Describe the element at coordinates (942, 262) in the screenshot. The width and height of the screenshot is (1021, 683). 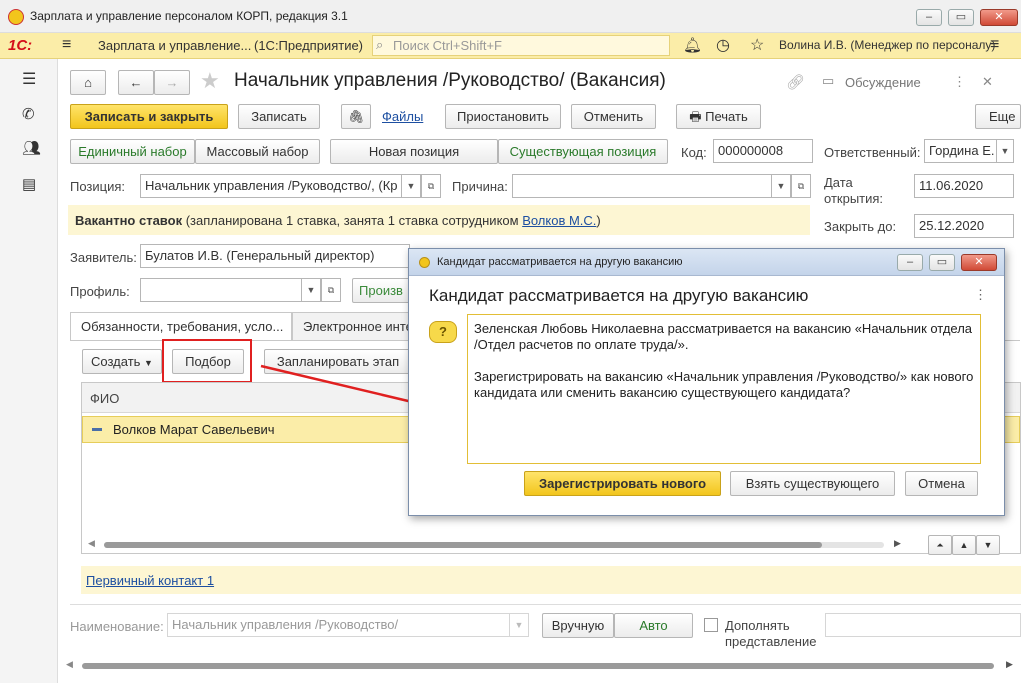
I see `dialog-maximize-button: ▭` at that location.